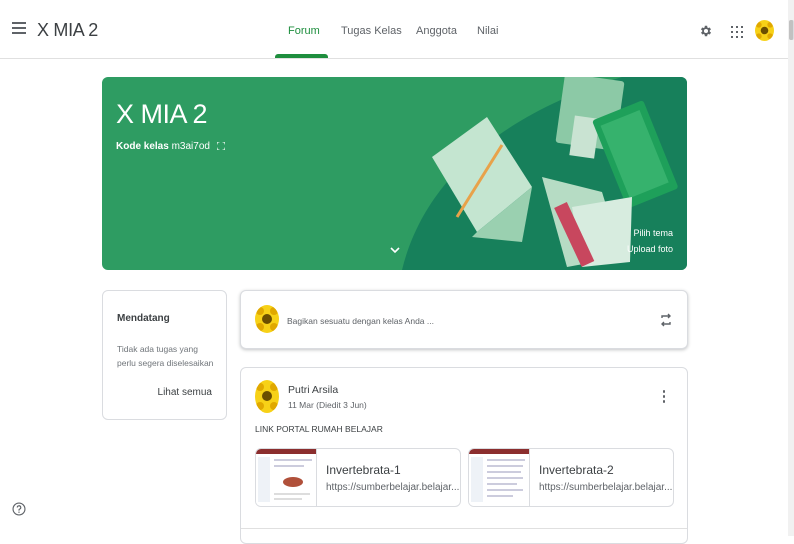 This screenshot has width=794, height=544. I want to click on upcoming-title: Mendatang, so click(143, 318).